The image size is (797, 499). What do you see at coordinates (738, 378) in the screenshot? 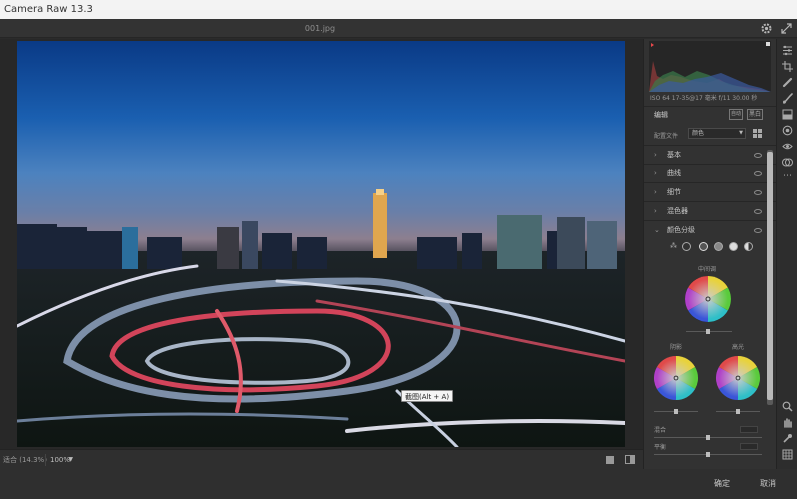
I see `highlights-color-wheel` at bounding box center [738, 378].